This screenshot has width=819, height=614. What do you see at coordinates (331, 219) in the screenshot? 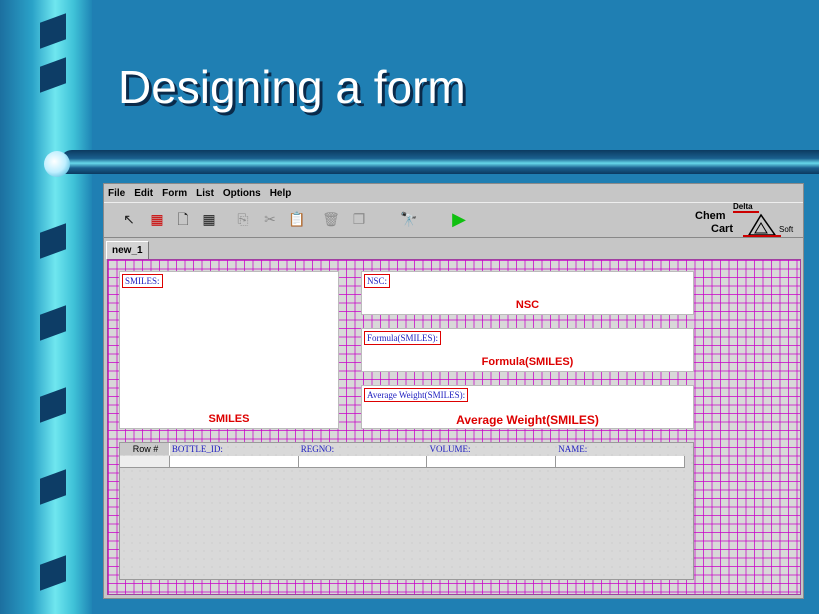
I see `delete-icon: 🗑` at bounding box center [331, 219].